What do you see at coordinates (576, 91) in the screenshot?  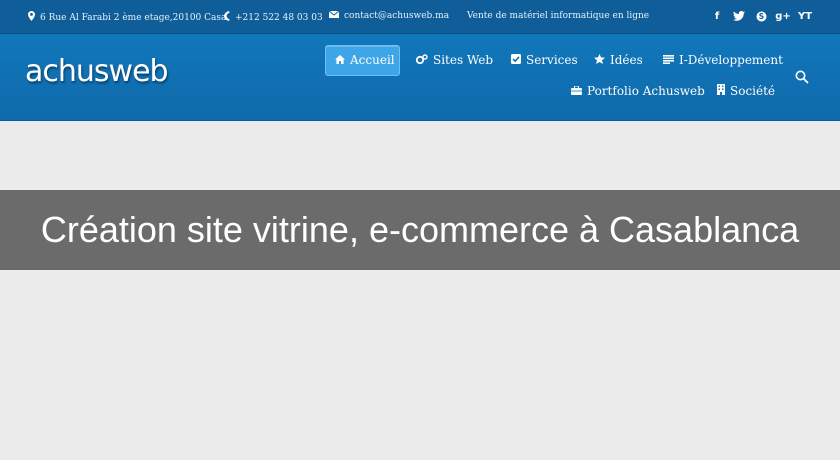 I see `briefcase-icon` at bounding box center [576, 91].